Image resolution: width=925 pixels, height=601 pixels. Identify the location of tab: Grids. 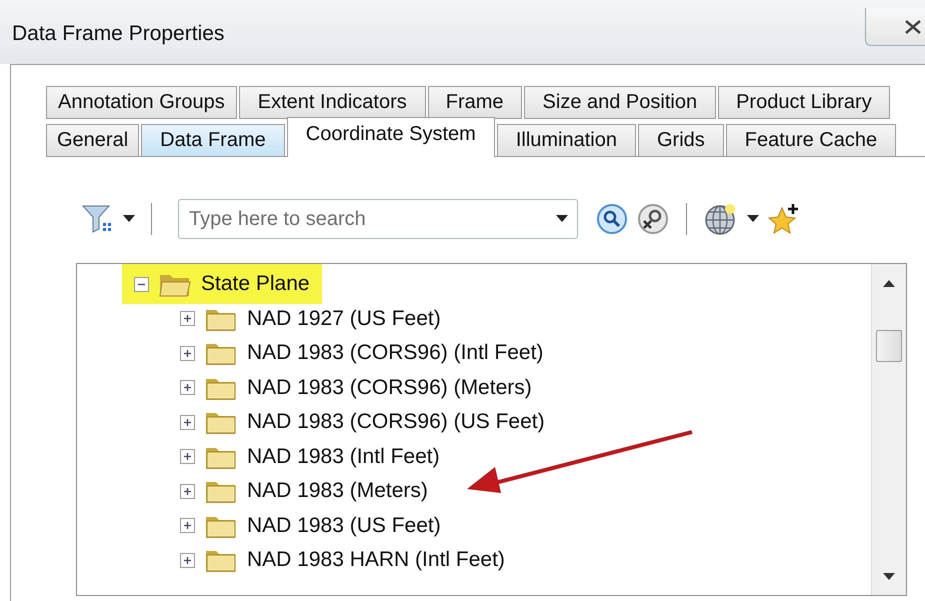
(681, 140).